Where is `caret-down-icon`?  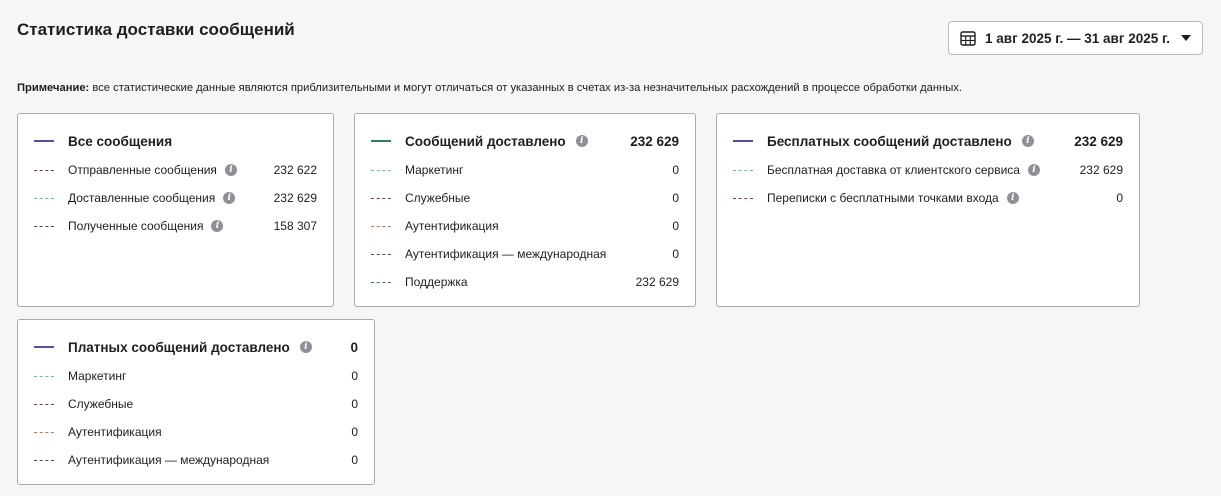 caret-down-icon is located at coordinates (1186, 38).